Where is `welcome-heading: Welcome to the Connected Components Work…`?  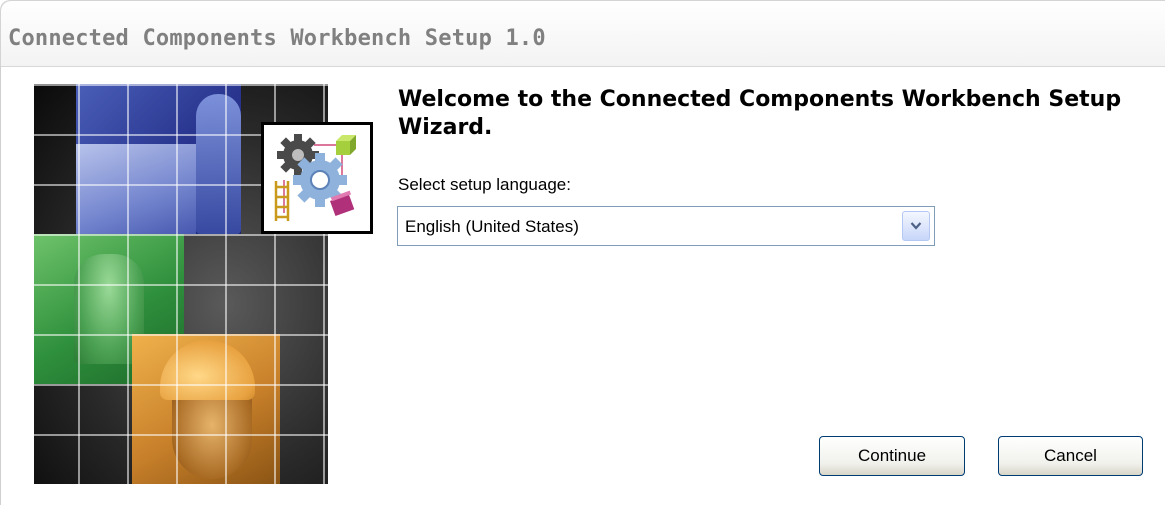 welcome-heading: Welcome to the Connected Components Work… is located at coordinates (760, 113).